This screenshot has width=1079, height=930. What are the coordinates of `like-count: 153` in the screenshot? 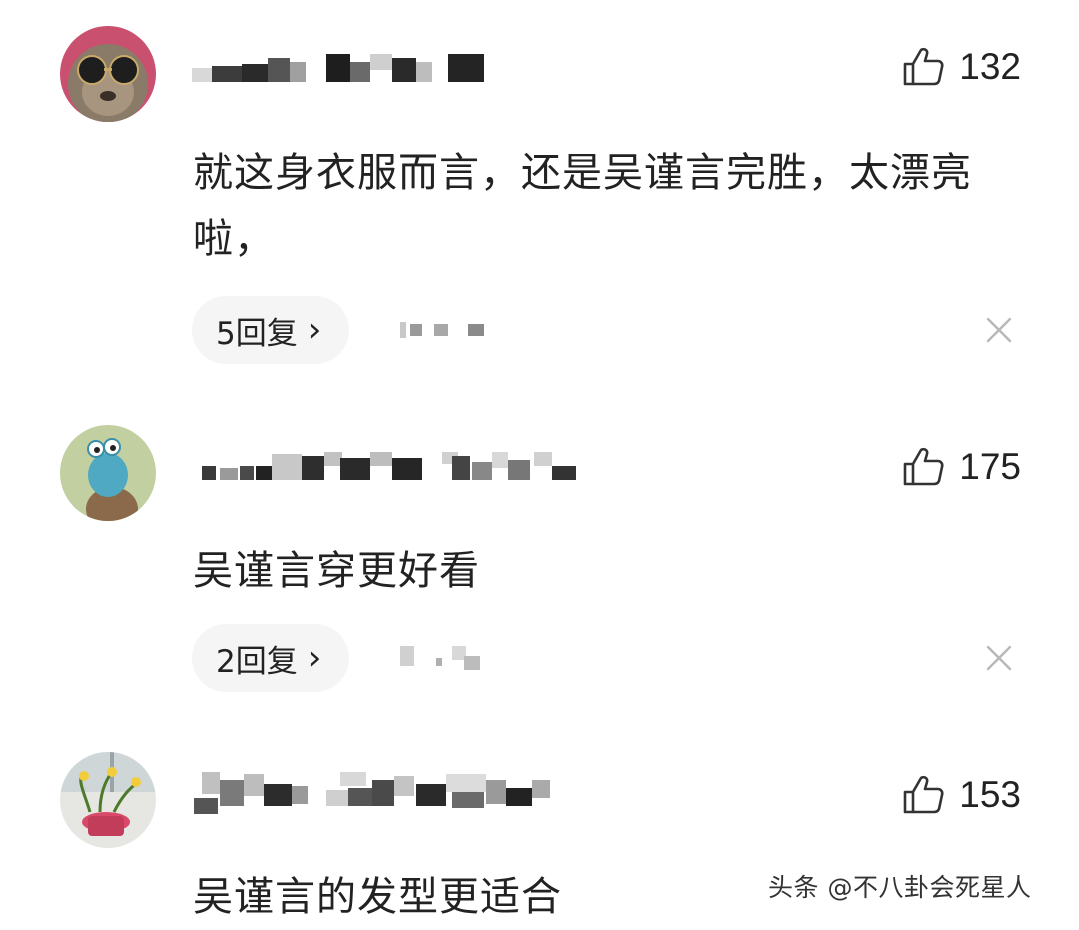 It's located at (990, 794).